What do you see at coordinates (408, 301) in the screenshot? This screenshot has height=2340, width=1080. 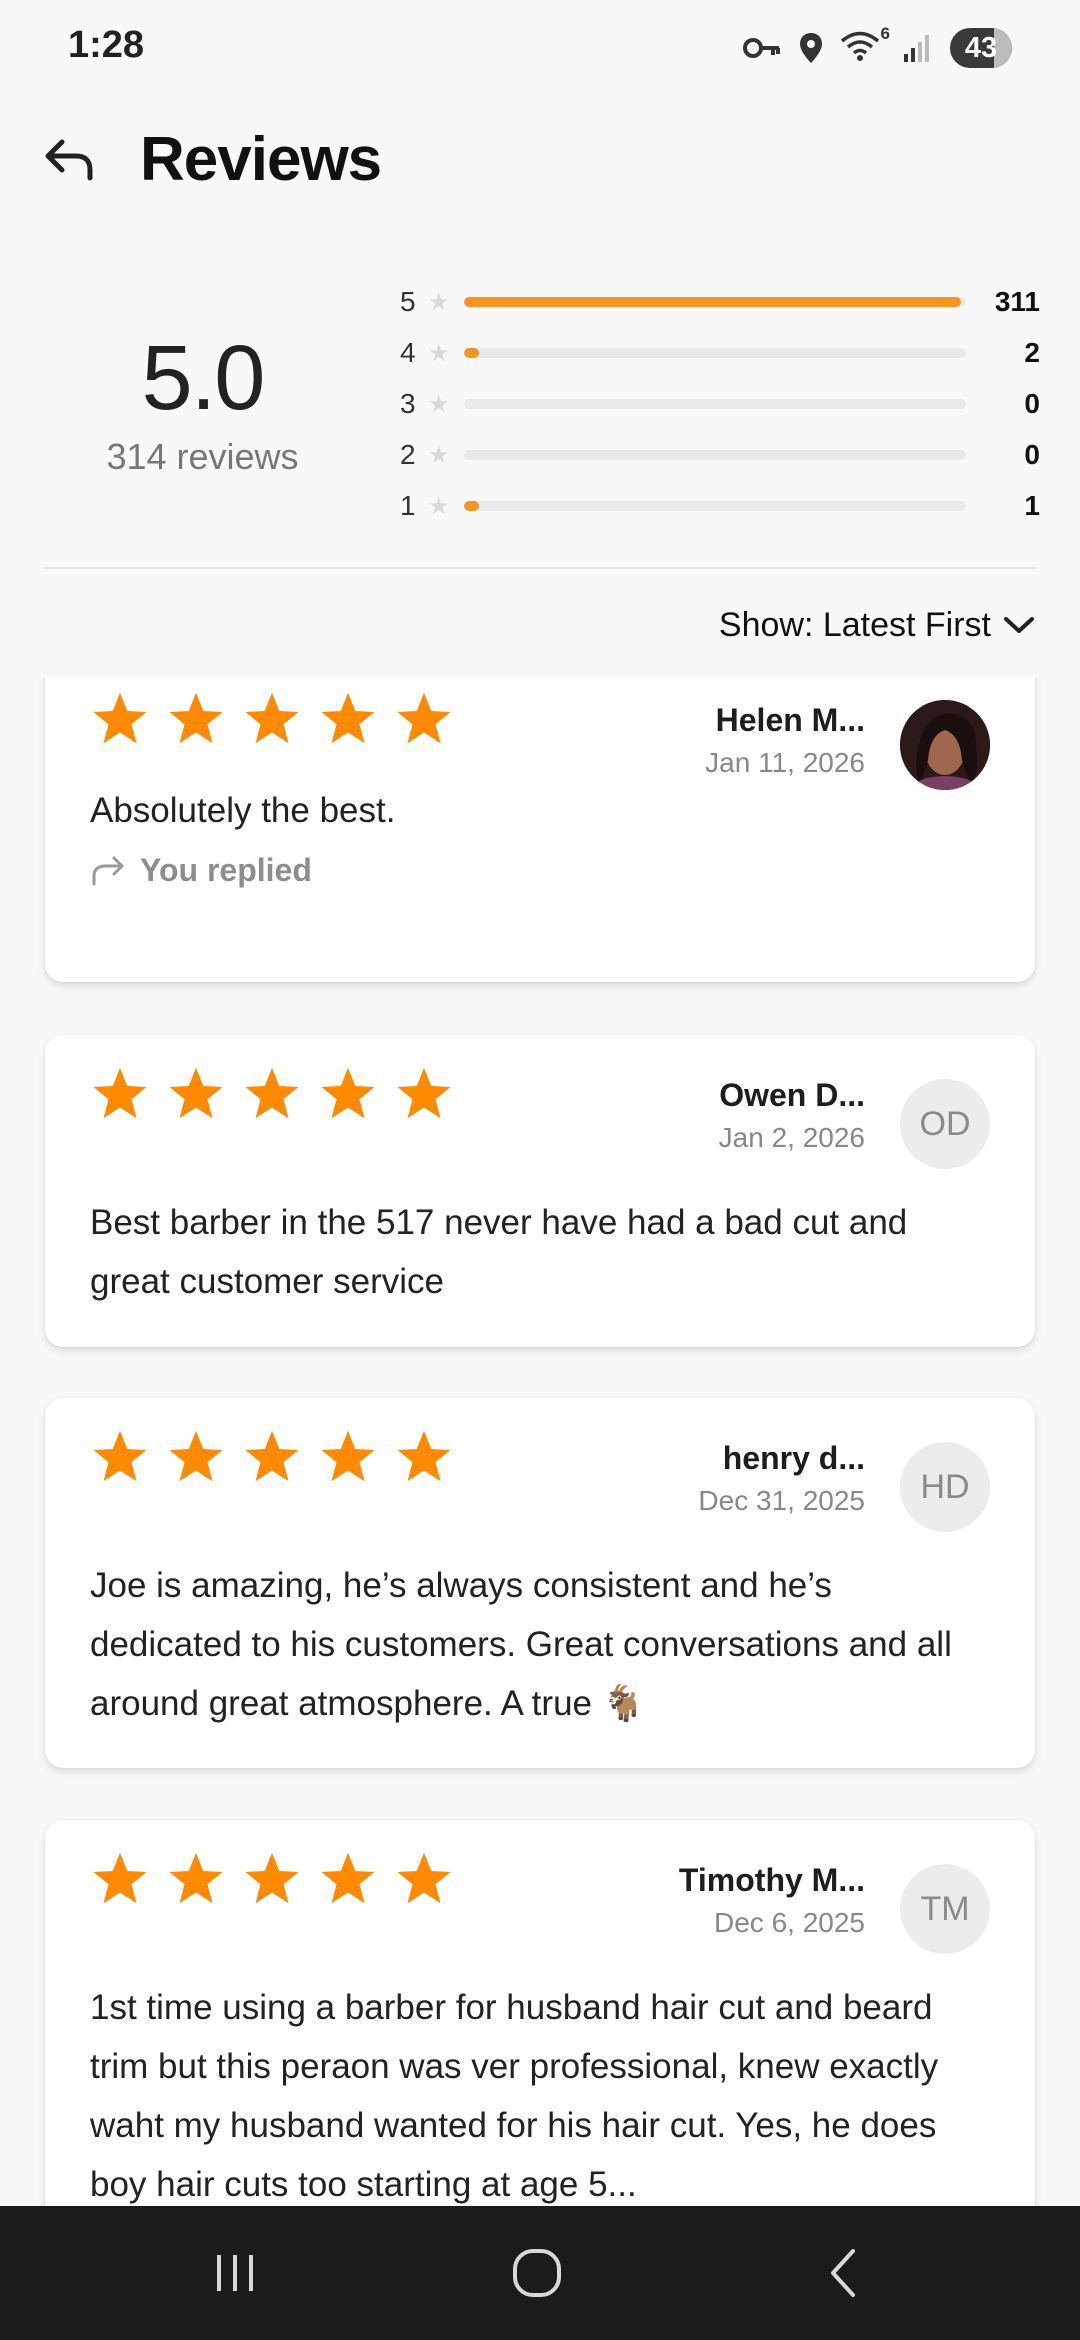 I see `rating-row-stars: 5` at bounding box center [408, 301].